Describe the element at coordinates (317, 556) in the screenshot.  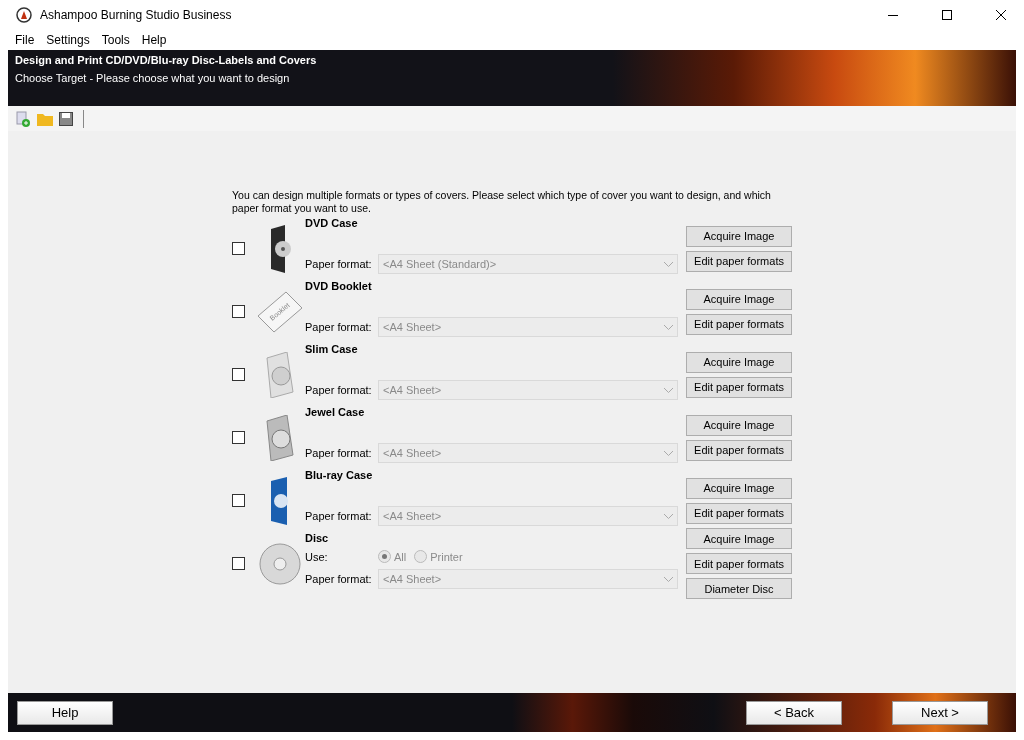
I see `use-label: Use:` at that location.